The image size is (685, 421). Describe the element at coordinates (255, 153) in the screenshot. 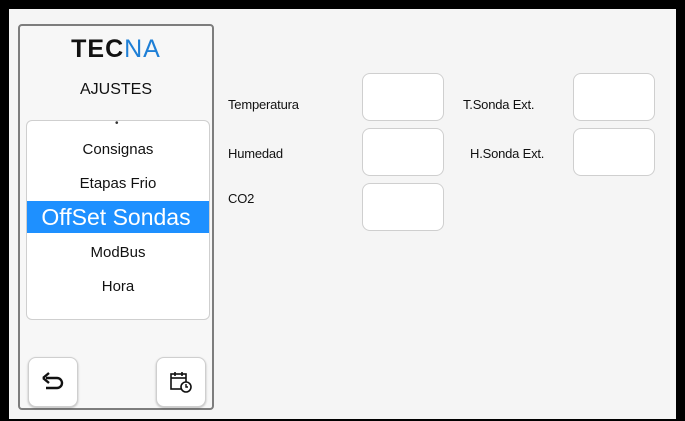

I see `humedad-label: Humedad` at that location.